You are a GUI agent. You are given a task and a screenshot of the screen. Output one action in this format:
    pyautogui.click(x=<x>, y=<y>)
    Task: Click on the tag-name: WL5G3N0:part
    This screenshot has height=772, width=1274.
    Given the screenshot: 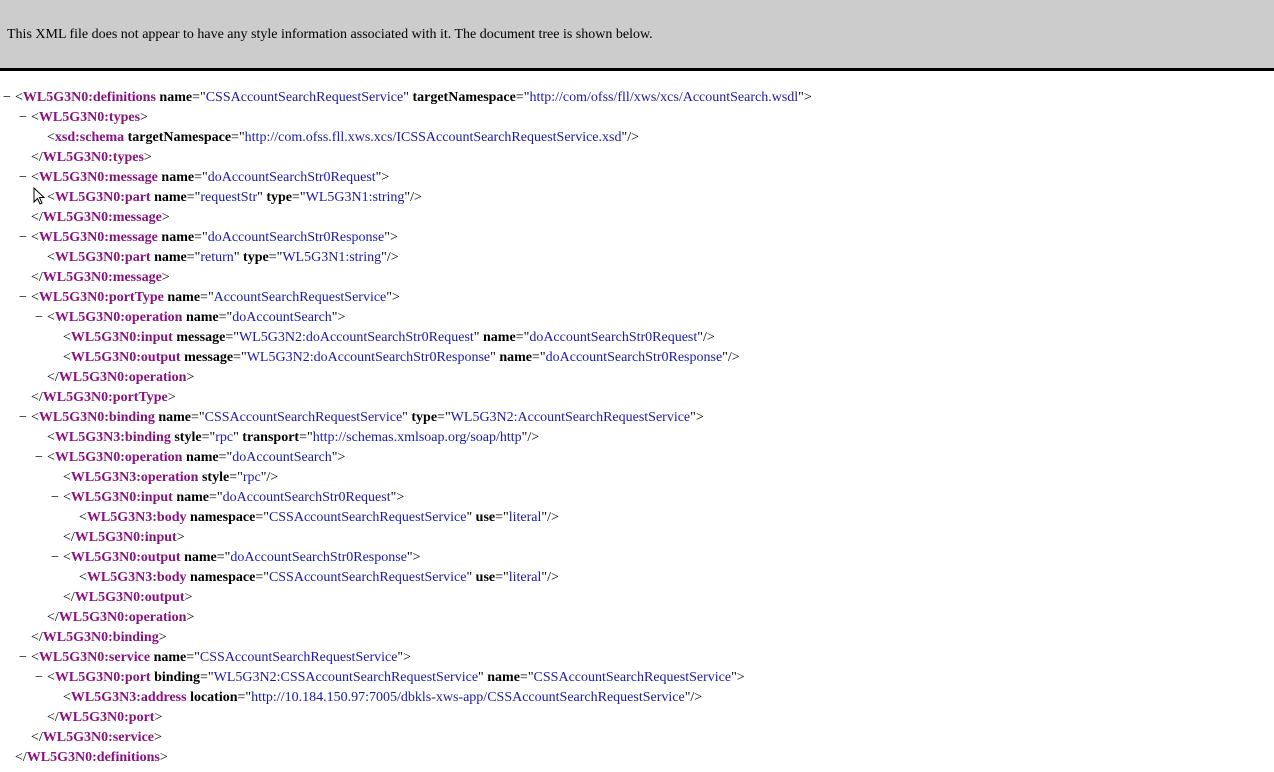 What is the action you would take?
    pyautogui.click(x=102, y=257)
    